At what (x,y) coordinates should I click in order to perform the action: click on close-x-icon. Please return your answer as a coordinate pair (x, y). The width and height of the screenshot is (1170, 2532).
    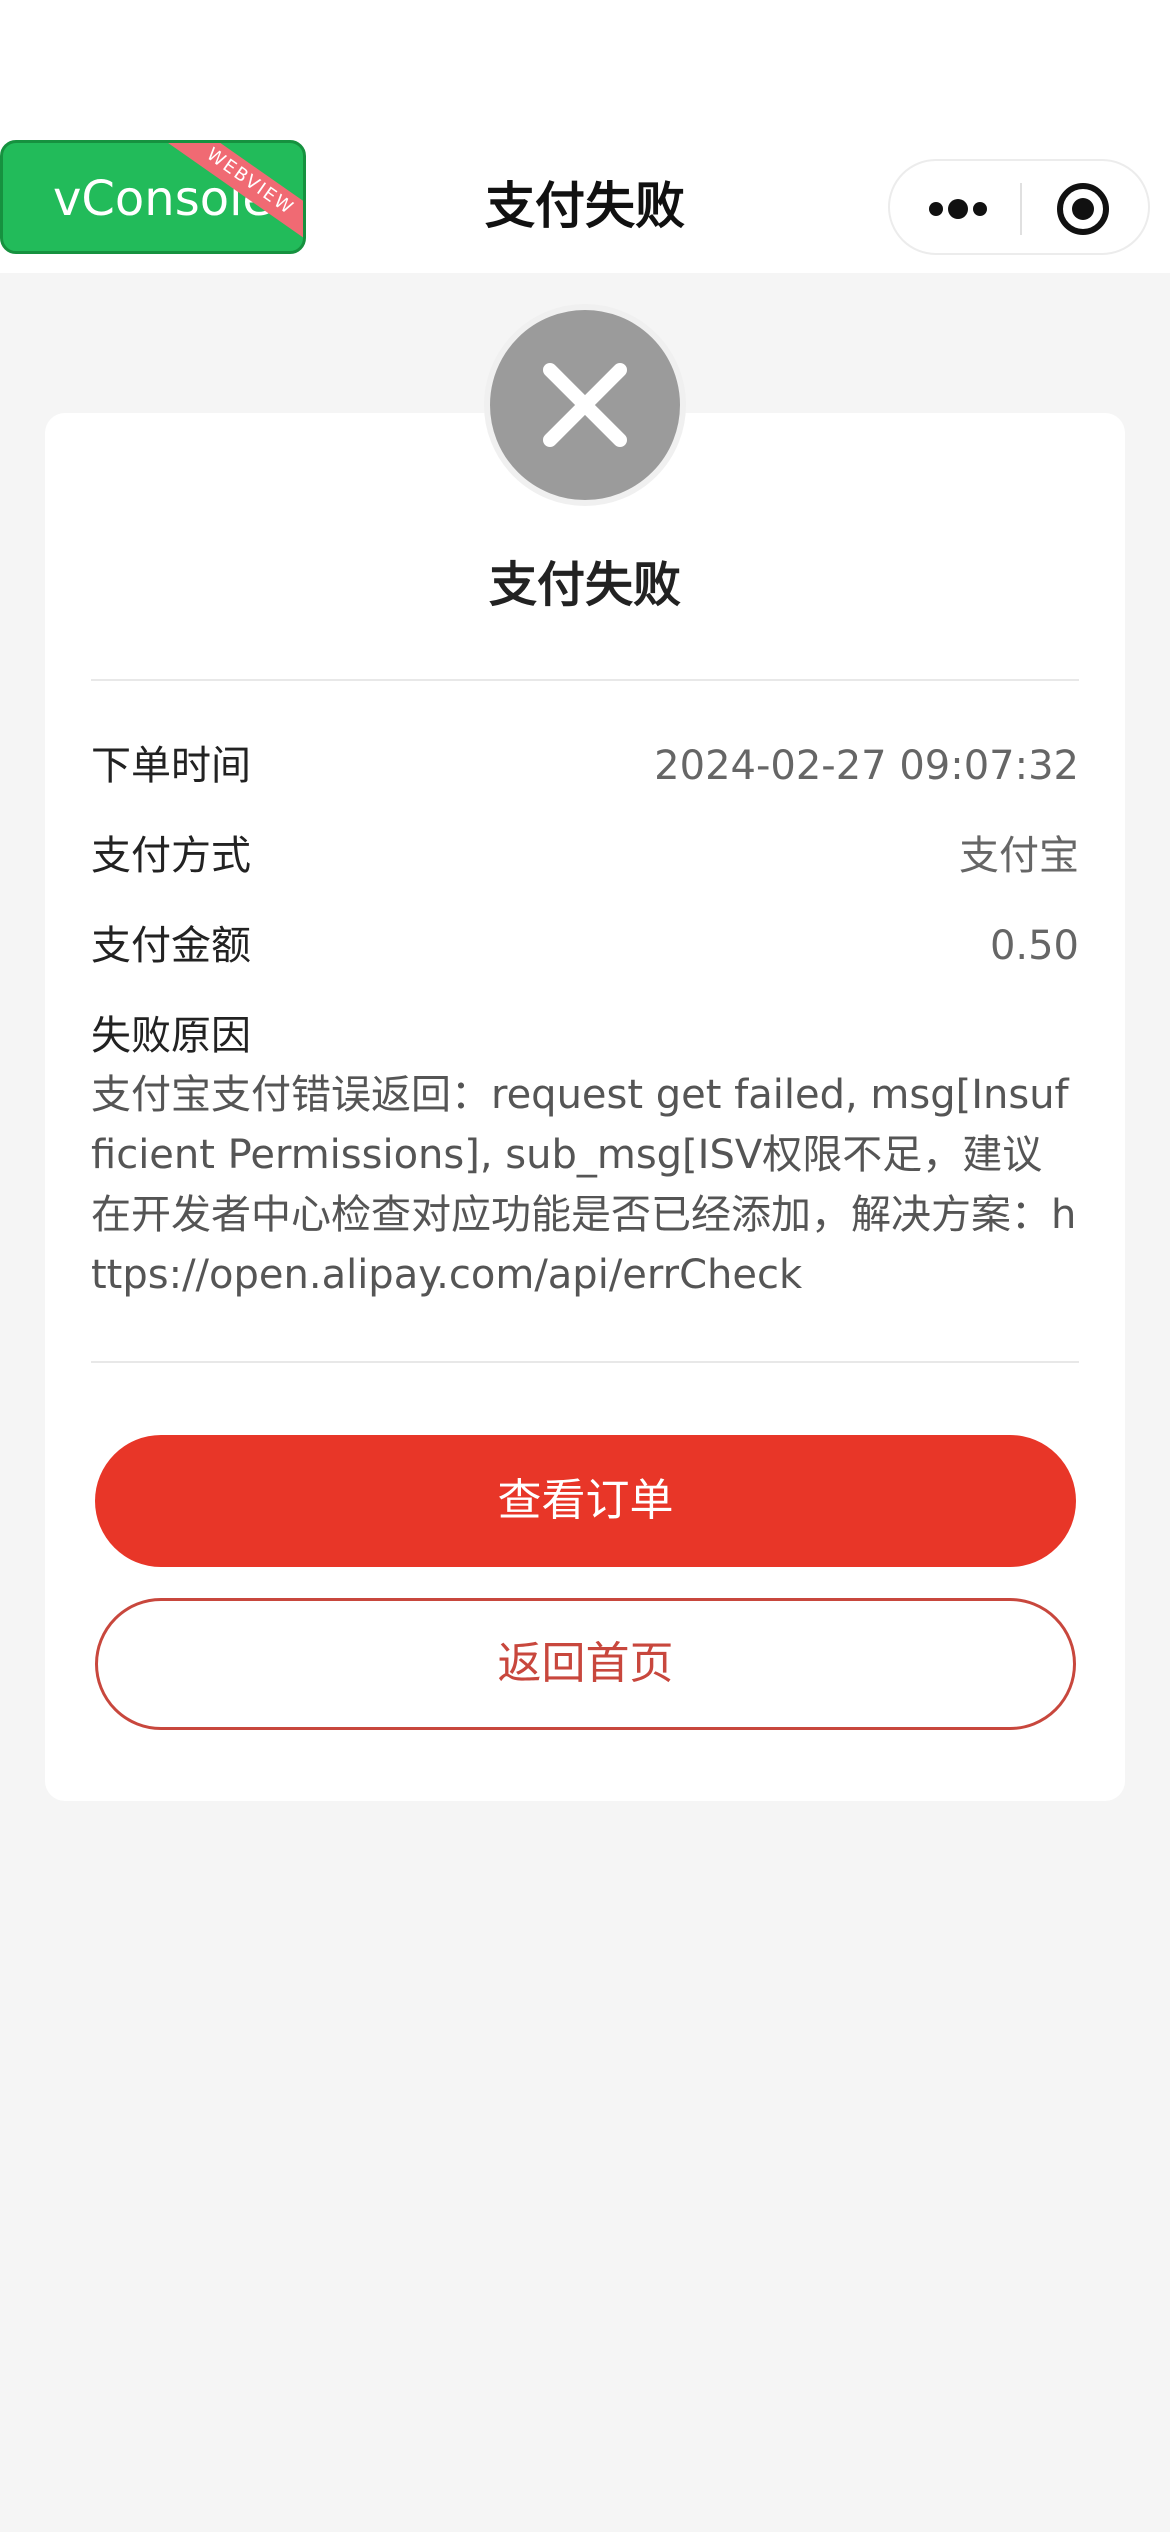
    Looking at the image, I should click on (585, 405).